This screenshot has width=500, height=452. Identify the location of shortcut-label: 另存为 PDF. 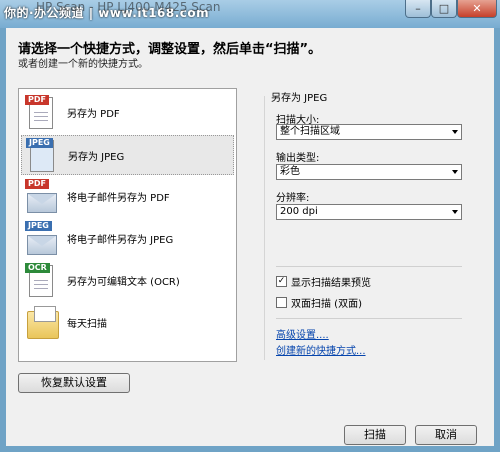
(93, 114).